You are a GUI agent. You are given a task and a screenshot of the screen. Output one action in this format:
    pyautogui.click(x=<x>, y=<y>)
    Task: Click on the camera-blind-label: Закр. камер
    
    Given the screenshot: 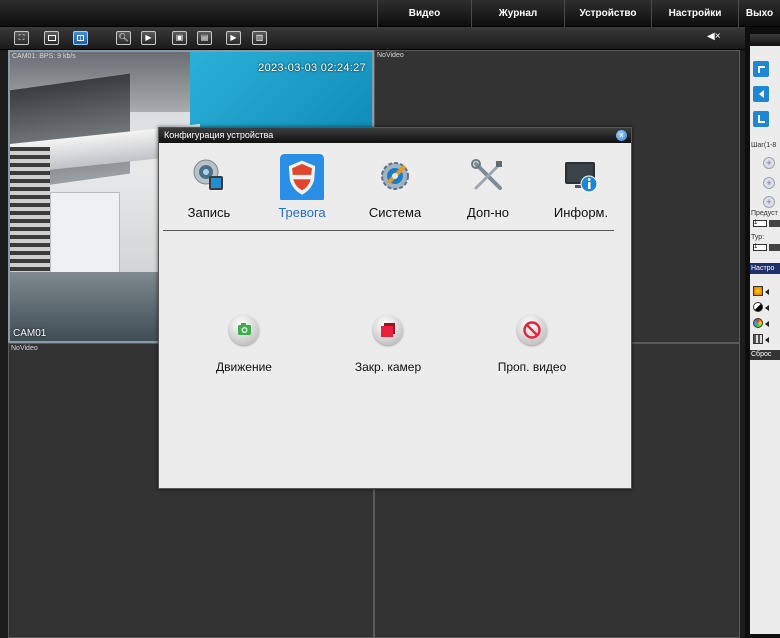 What is the action you would take?
    pyautogui.click(x=388, y=367)
    